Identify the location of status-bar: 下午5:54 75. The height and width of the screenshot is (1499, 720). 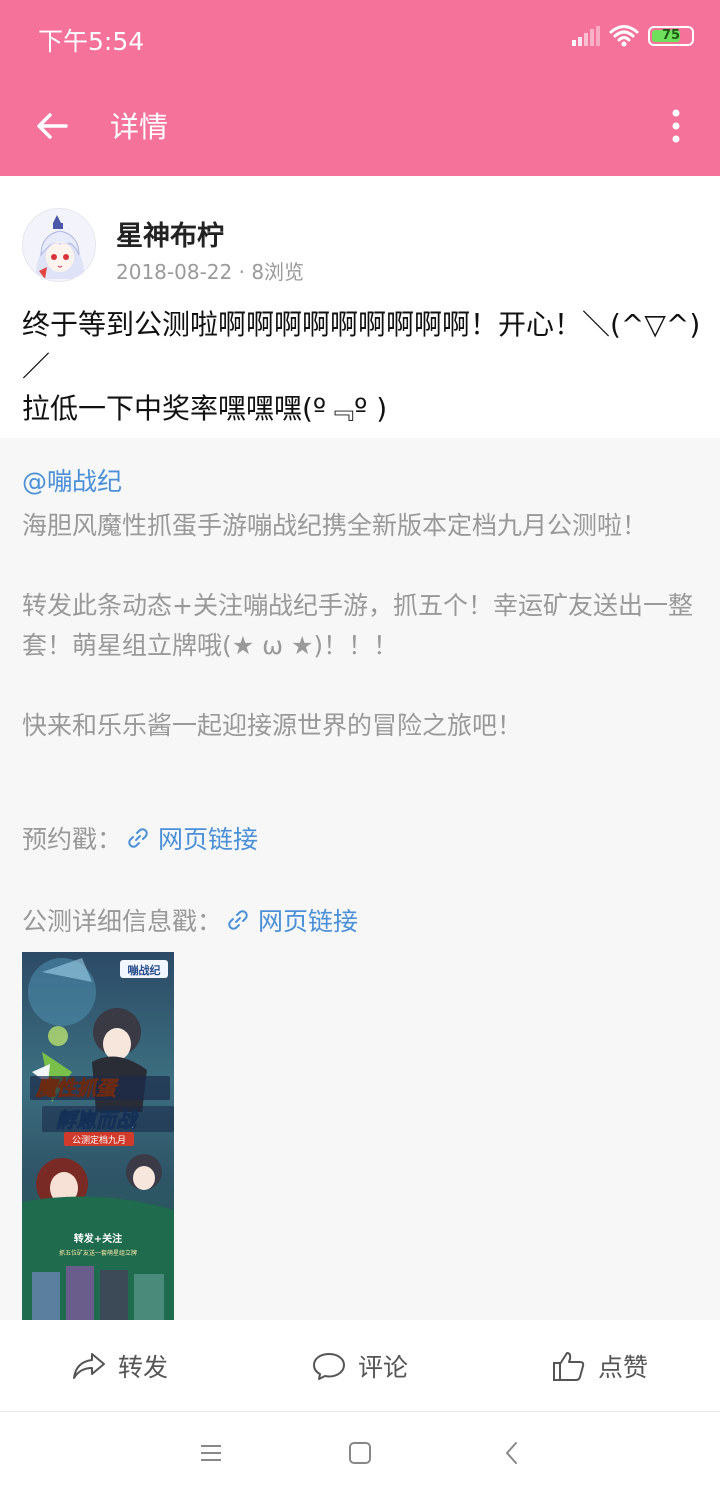
(360, 38).